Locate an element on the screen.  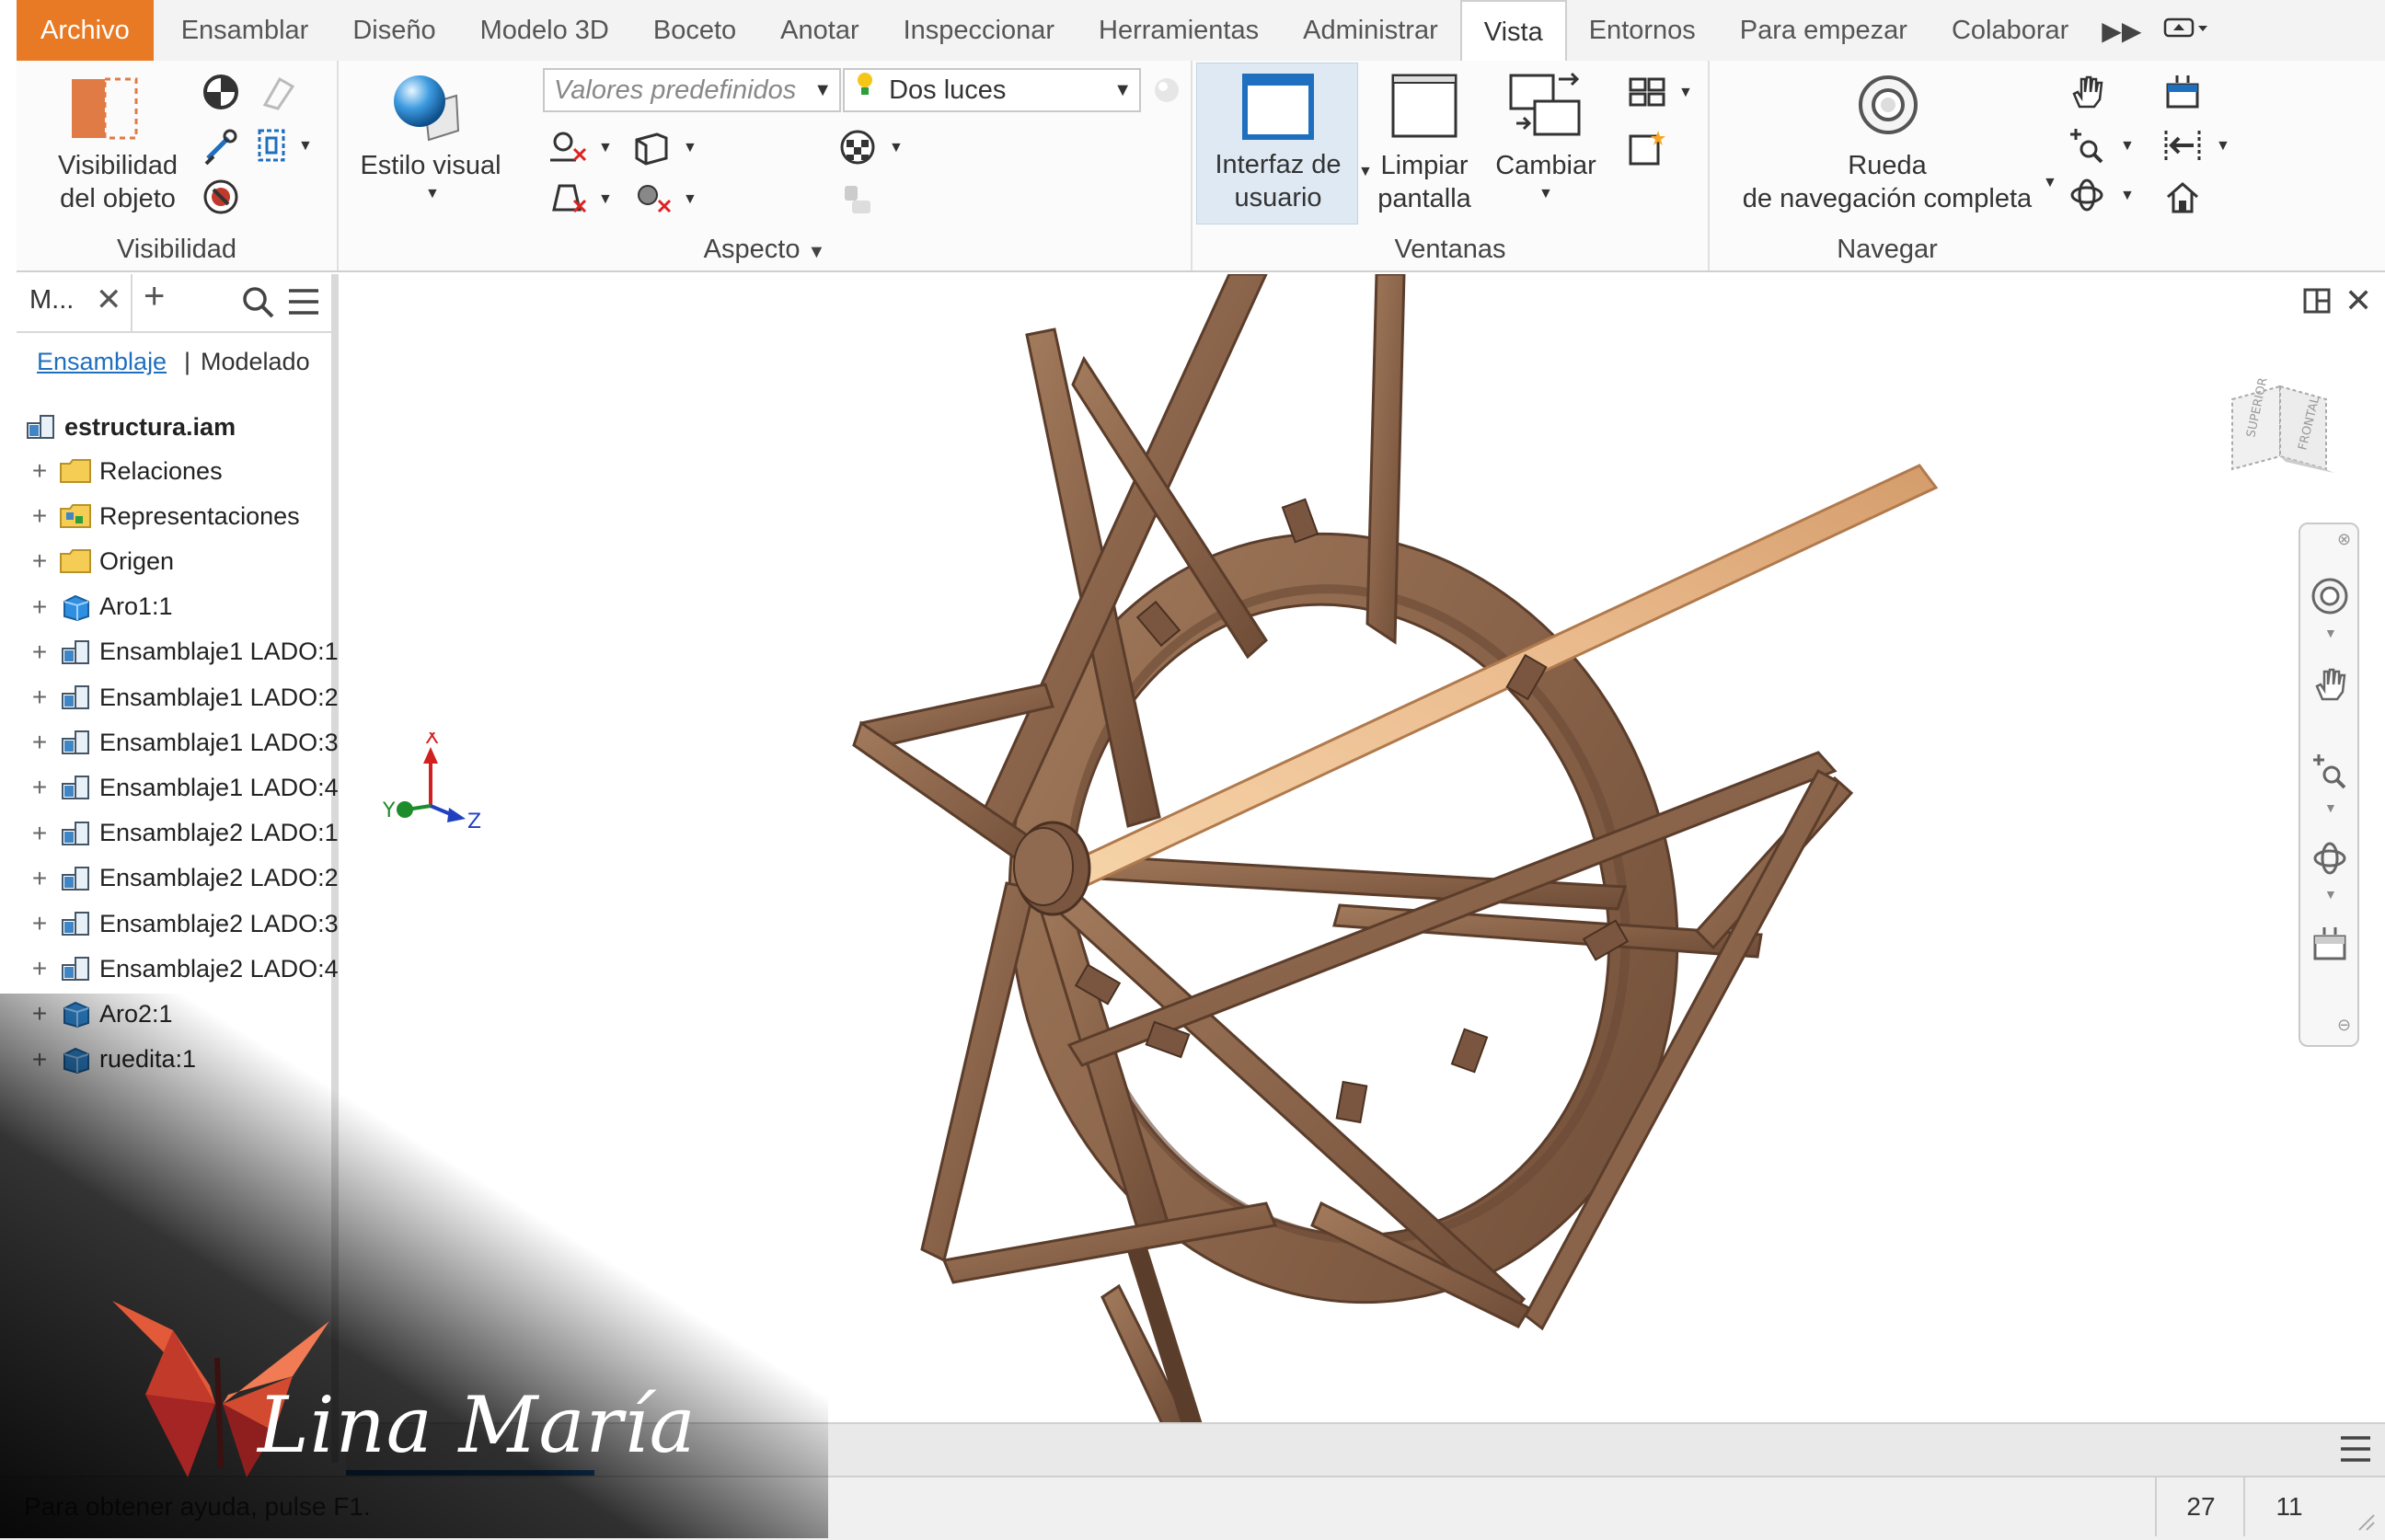
view-dropdown-icon: ▼ is located at coordinates (2223, 146).